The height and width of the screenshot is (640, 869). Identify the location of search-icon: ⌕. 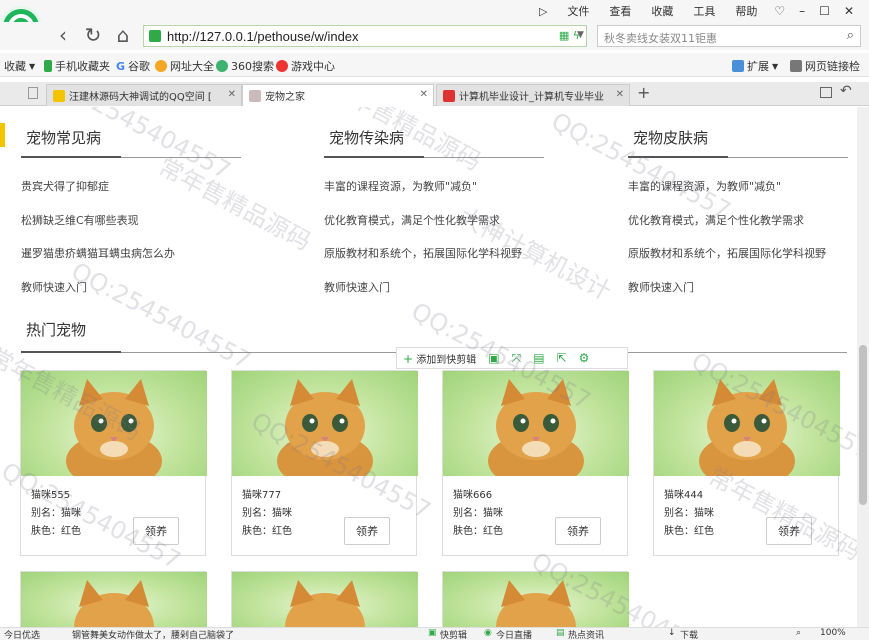
(850, 35).